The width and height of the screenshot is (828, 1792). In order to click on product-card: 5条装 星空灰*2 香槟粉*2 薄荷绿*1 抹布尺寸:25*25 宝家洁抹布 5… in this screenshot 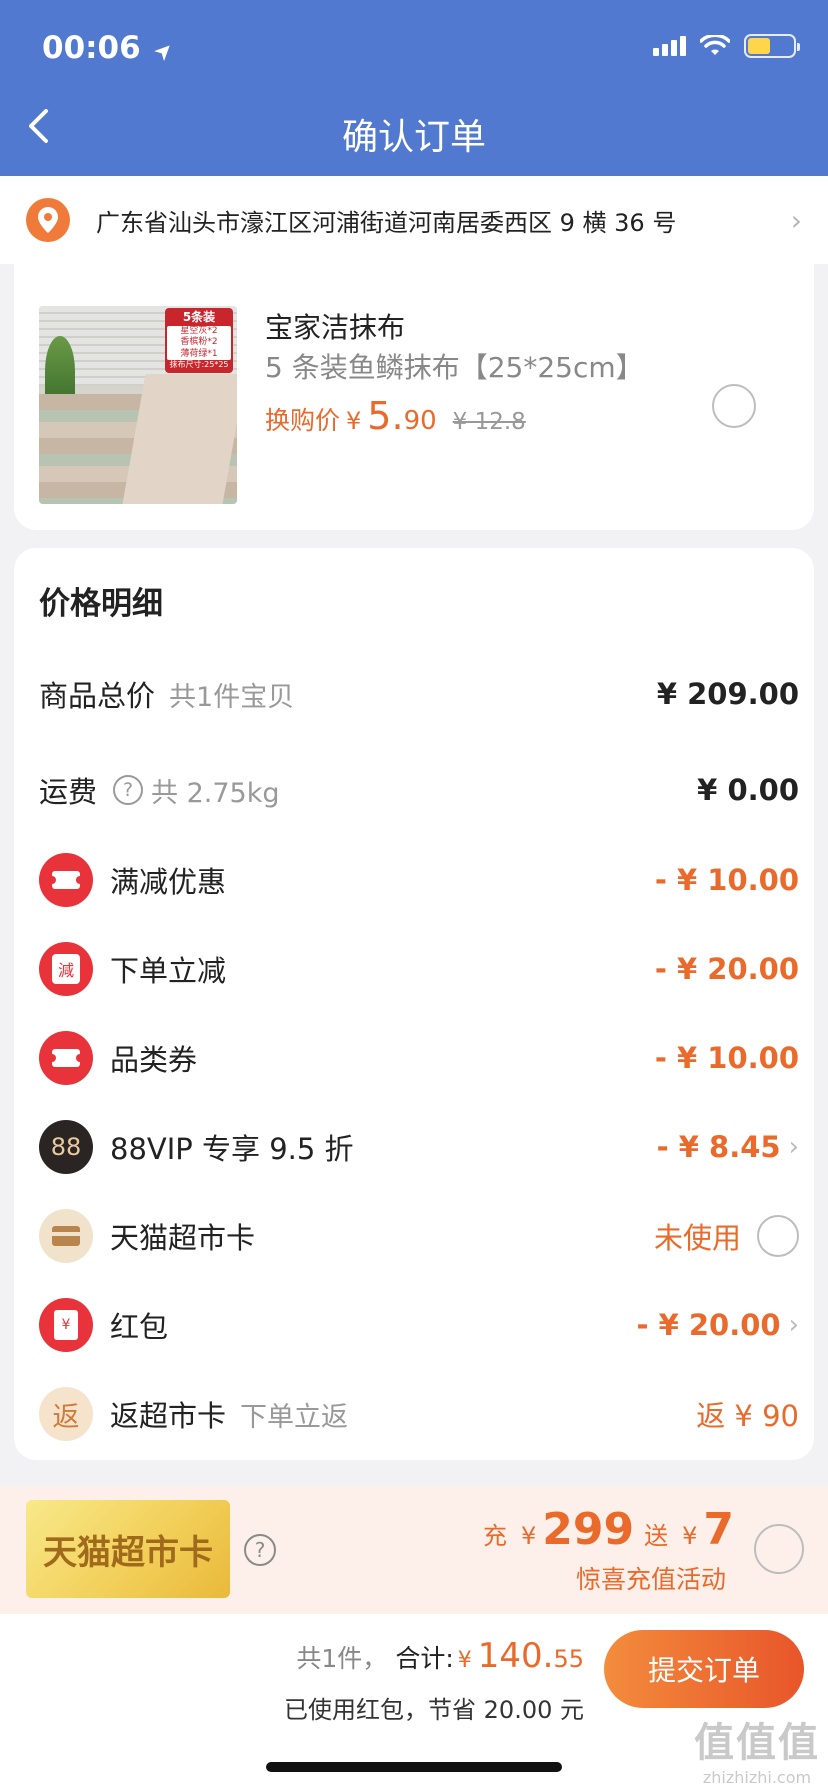, I will do `click(414, 393)`.